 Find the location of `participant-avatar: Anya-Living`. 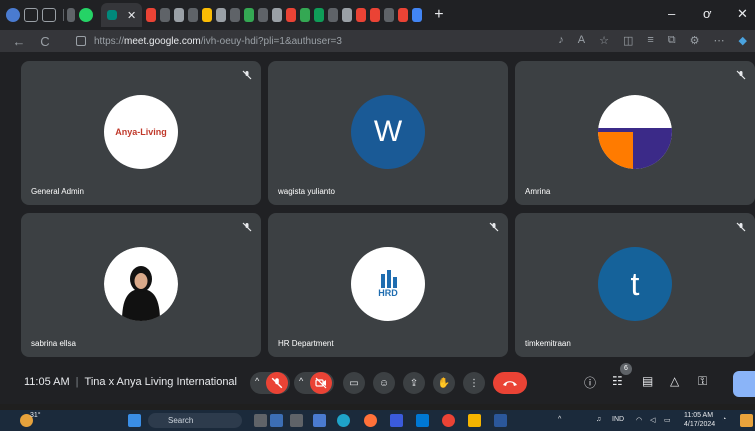

participant-avatar: Anya-Living is located at coordinates (141, 132).